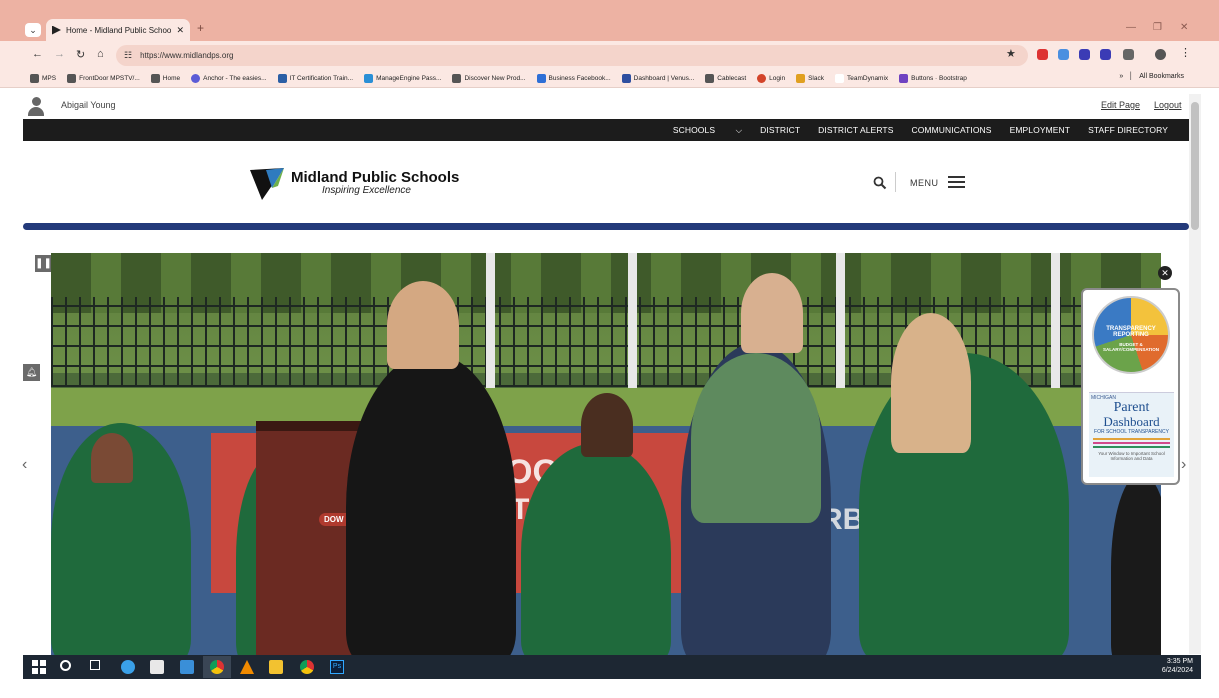  I want to click on graduate-figure, so click(596, 549).